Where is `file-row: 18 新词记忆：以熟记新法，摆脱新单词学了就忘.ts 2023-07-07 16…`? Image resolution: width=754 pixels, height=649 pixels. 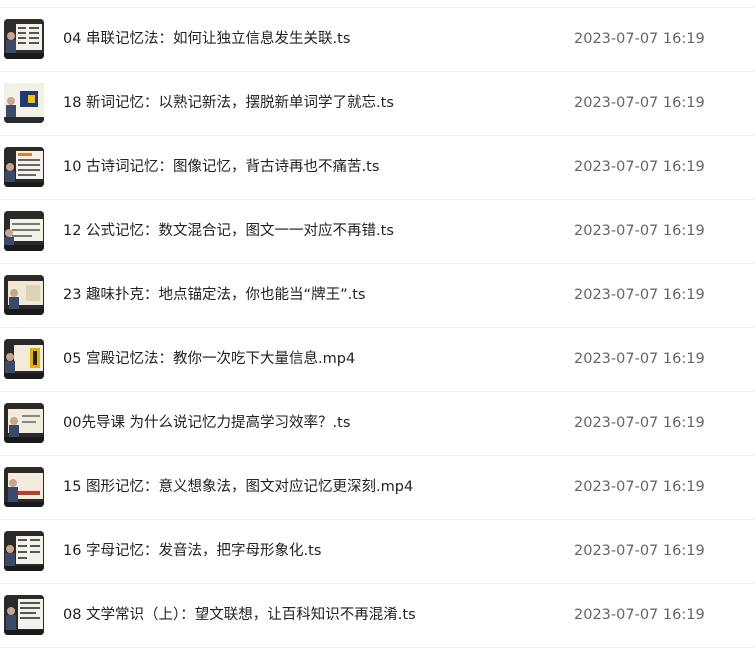
file-row: 18 新词记忆：以熟记新法，摆脱新单词学了就忘.ts 2023-07-07 16… is located at coordinates (377, 104).